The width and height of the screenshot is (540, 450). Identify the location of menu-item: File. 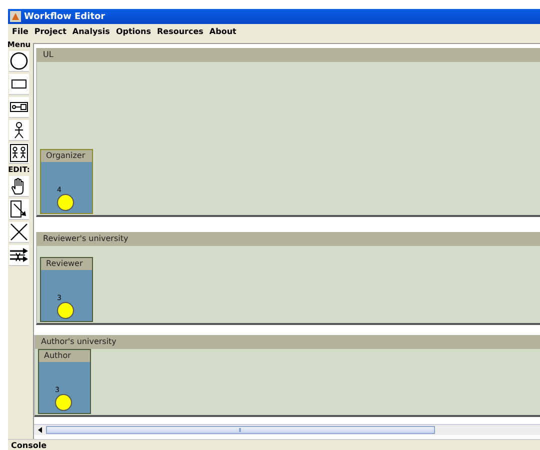
(20, 31).